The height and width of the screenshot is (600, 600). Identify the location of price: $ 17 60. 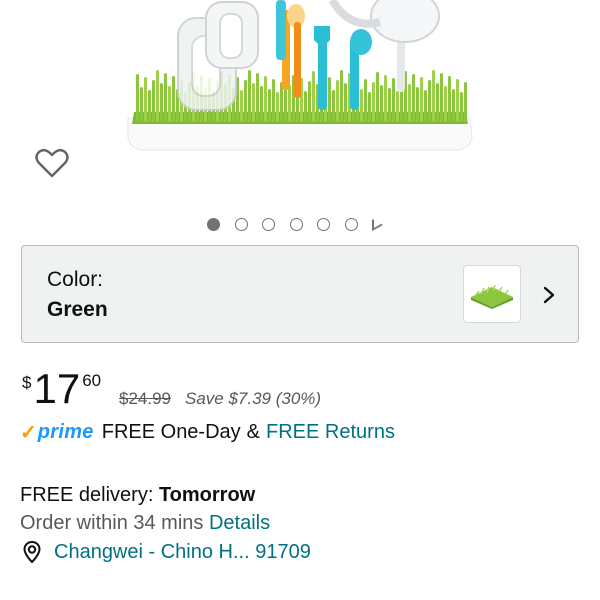
(61, 389).